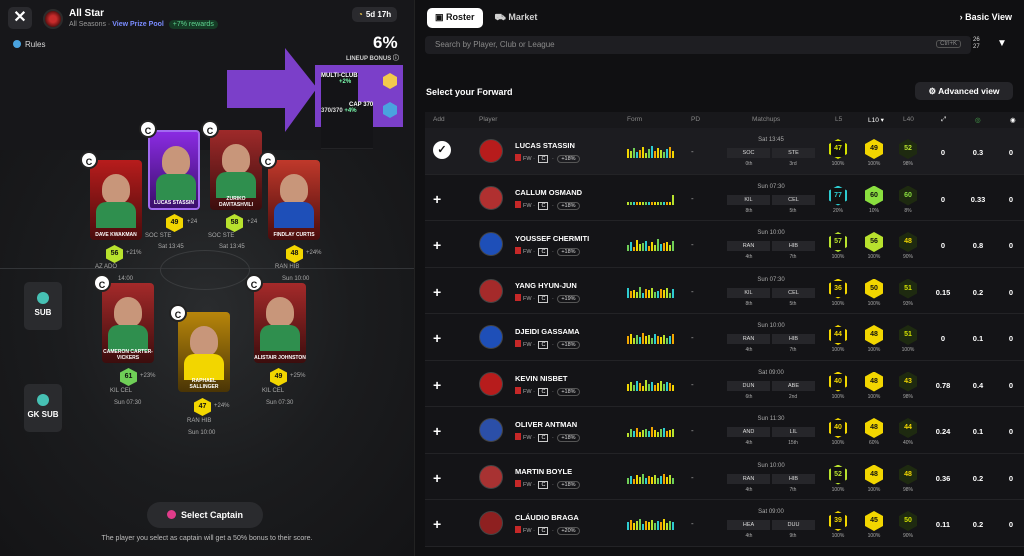  What do you see at coordinates (546, 424) in the screenshot?
I see `player-name: OLIVER ANTMAN` at bounding box center [546, 424].